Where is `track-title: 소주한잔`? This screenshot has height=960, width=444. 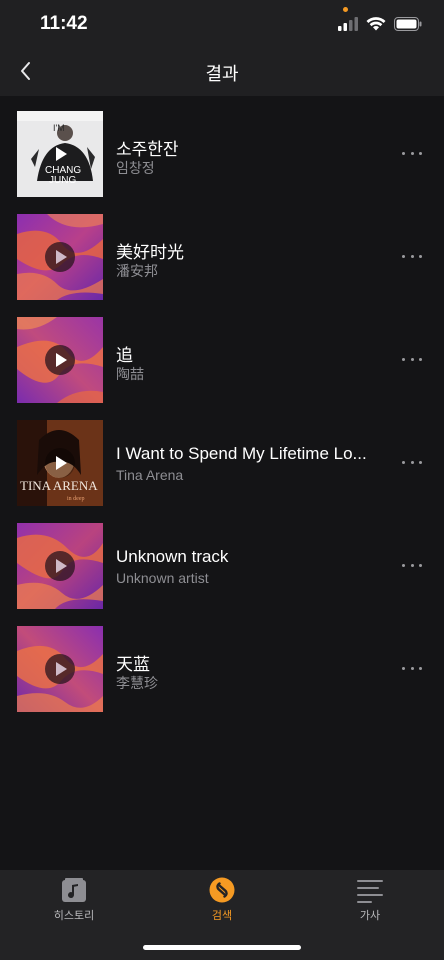 track-title: 소주한잔 is located at coordinates (147, 149).